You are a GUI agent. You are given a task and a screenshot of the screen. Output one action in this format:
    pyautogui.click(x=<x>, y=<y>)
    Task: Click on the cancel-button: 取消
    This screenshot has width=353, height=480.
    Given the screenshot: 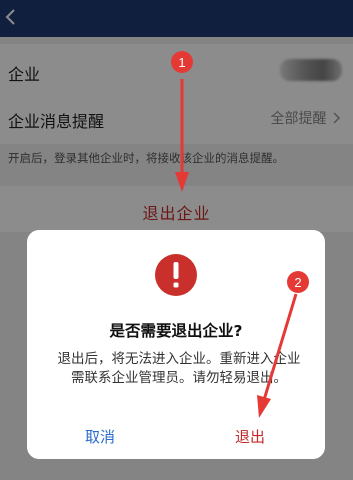 What is the action you would take?
    pyautogui.click(x=100, y=436)
    